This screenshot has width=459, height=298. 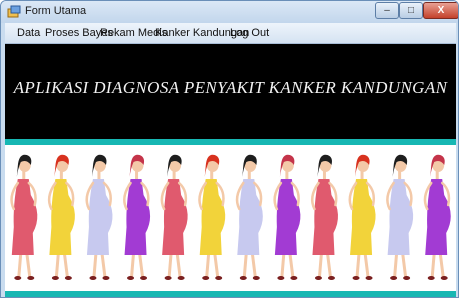 What do you see at coordinates (229, 12) in the screenshot?
I see `title-bar: Form Utama – □ X` at bounding box center [229, 12].